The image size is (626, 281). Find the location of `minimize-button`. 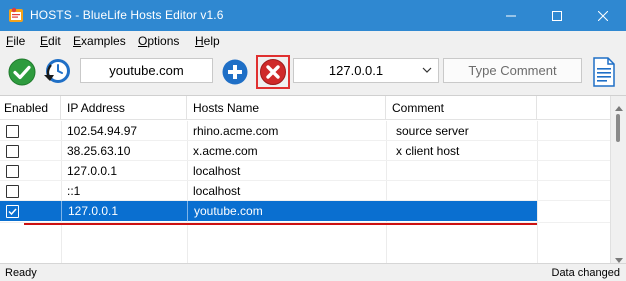

minimize-button is located at coordinates (511, 15).